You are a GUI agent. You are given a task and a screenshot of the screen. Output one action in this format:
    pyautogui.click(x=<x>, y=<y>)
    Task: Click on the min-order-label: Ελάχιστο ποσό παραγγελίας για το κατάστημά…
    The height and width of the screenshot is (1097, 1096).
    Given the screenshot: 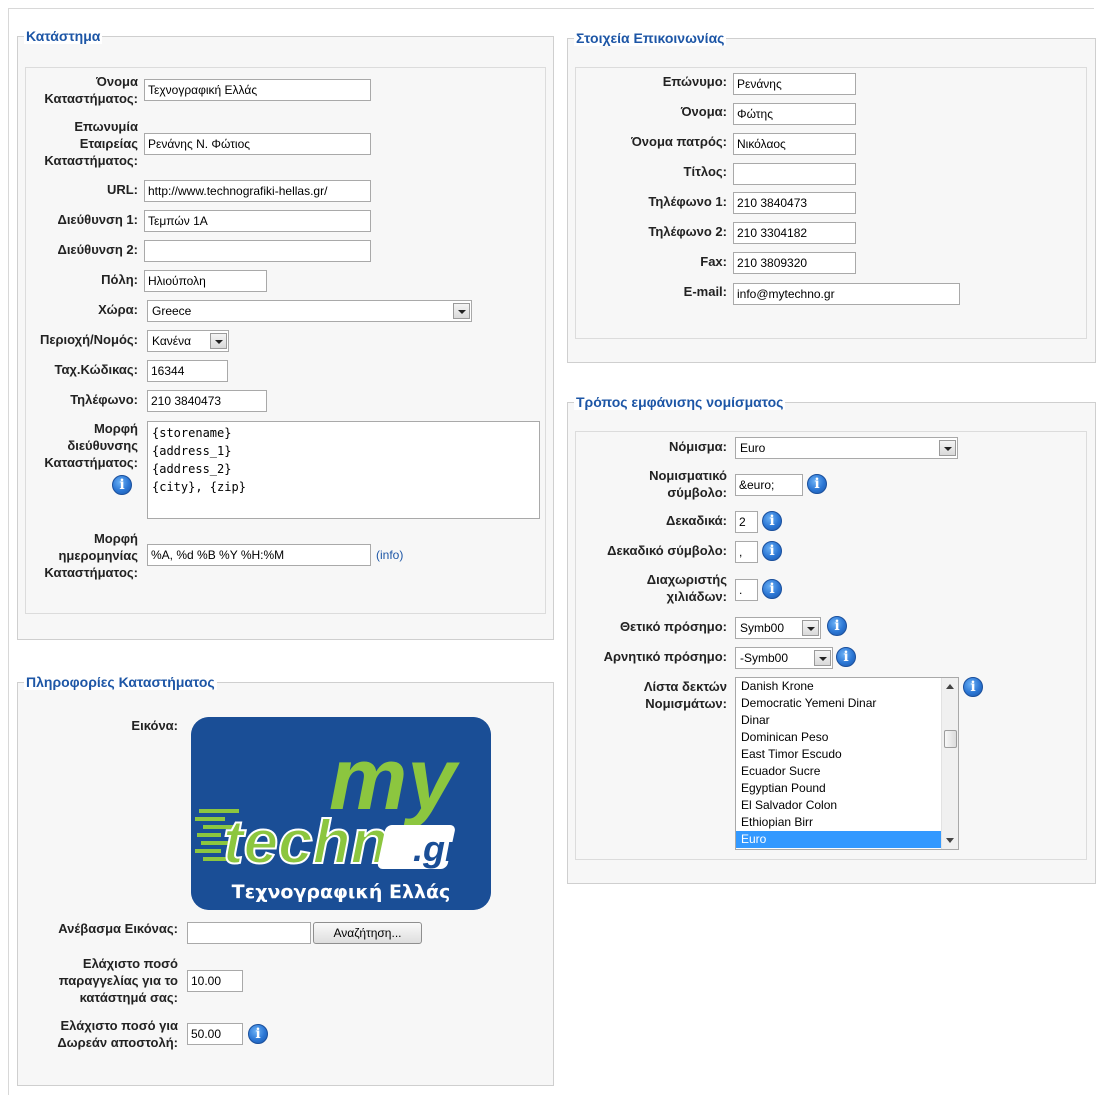 What is the action you would take?
    pyautogui.click(x=118, y=980)
    